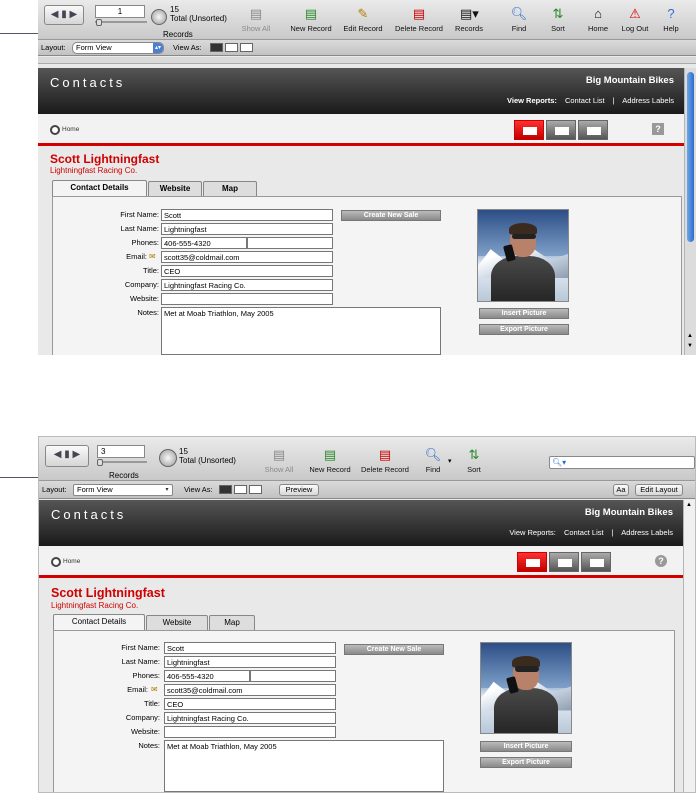 The image size is (696, 793). Describe the element at coordinates (635, 13) in the screenshot. I see `log-out-icon: ⚠` at that location.